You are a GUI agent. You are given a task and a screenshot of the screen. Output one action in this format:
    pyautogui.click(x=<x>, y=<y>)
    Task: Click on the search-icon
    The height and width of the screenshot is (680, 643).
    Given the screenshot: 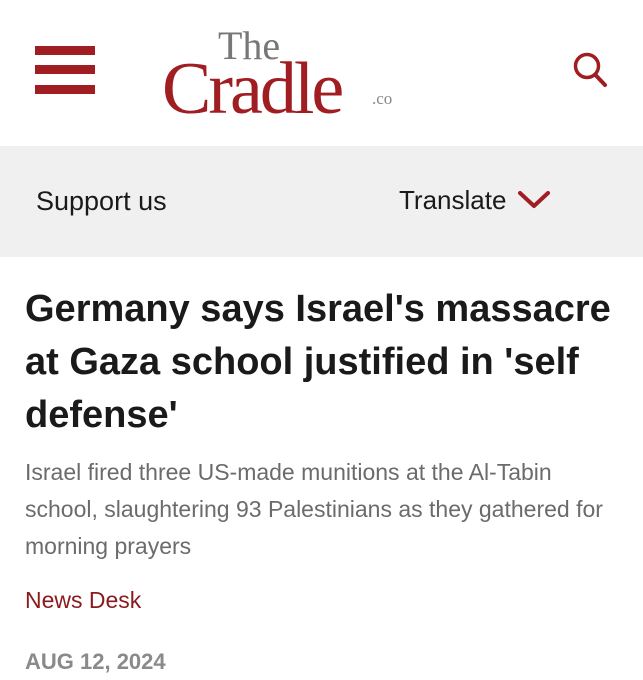 What is the action you would take?
    pyautogui.click(x=590, y=70)
    